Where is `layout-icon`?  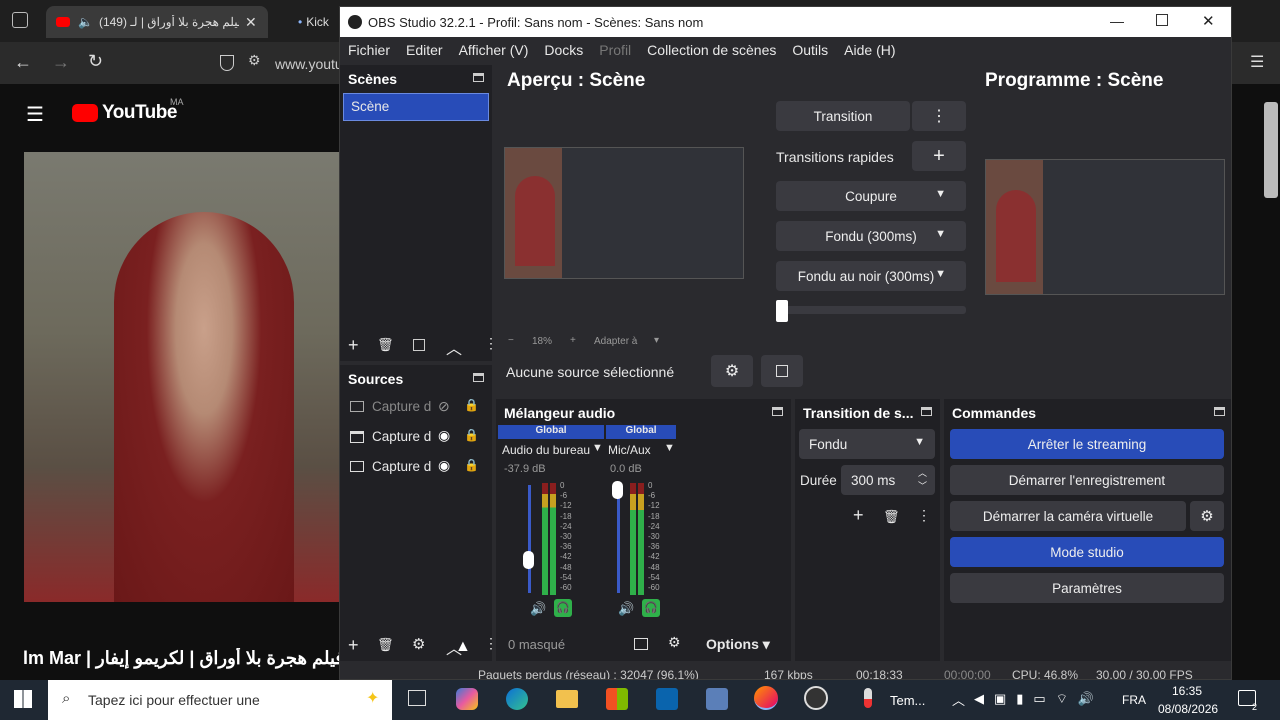
layout-icon is located at coordinates (641, 644).